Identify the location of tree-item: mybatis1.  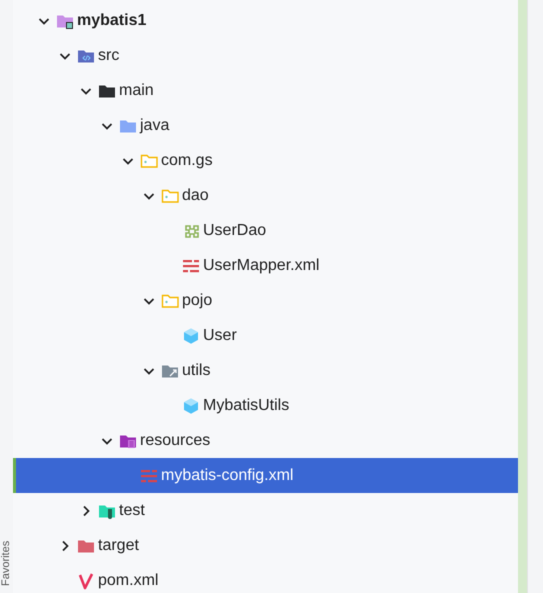
(265, 20).